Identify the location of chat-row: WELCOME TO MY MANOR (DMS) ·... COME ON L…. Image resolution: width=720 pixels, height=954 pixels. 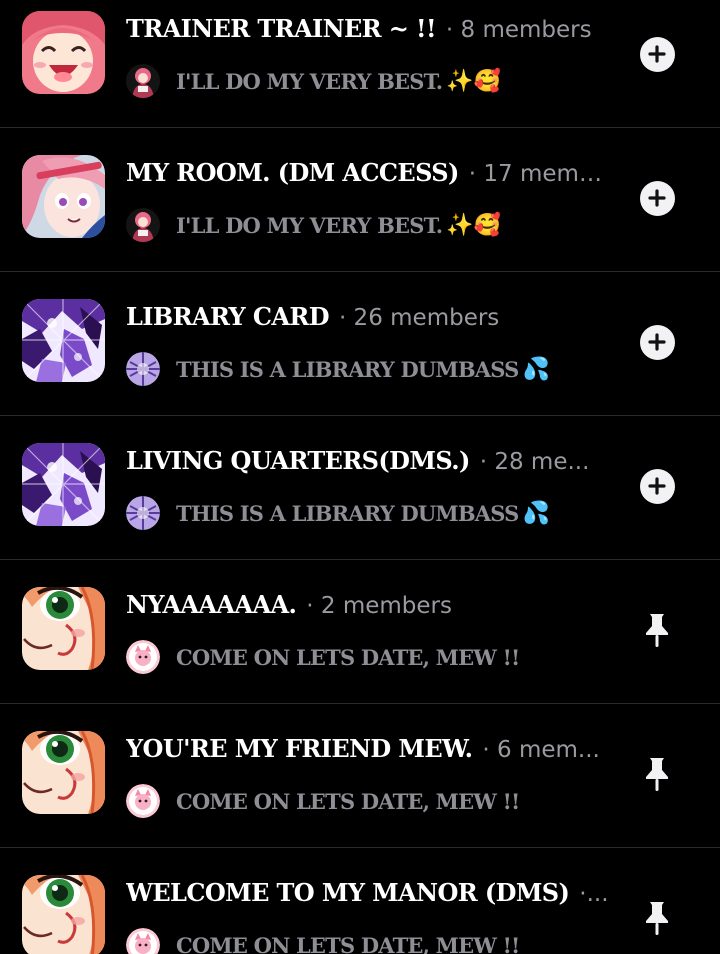
(360, 901).